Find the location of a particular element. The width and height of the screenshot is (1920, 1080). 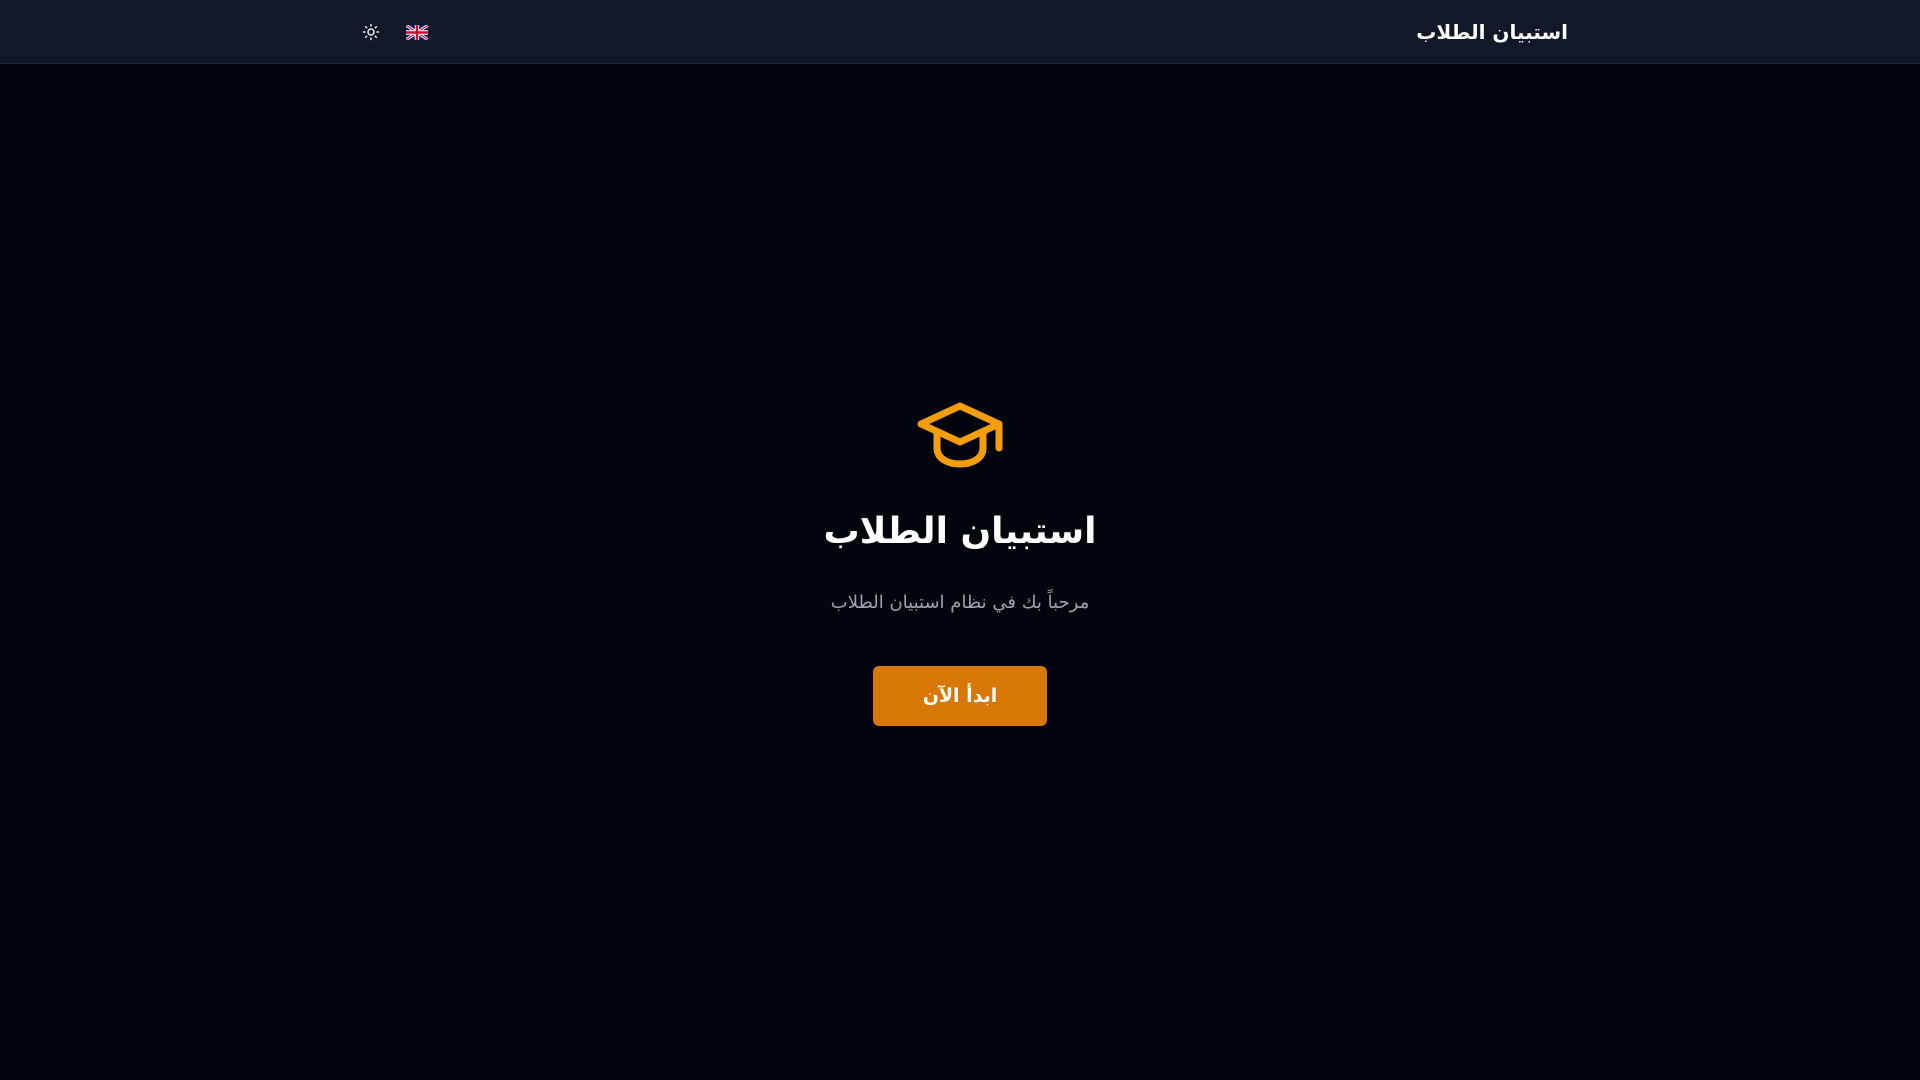

hero-subtitle: مرحباً بك في نظام استبيان الطلاب is located at coordinates (960, 603).